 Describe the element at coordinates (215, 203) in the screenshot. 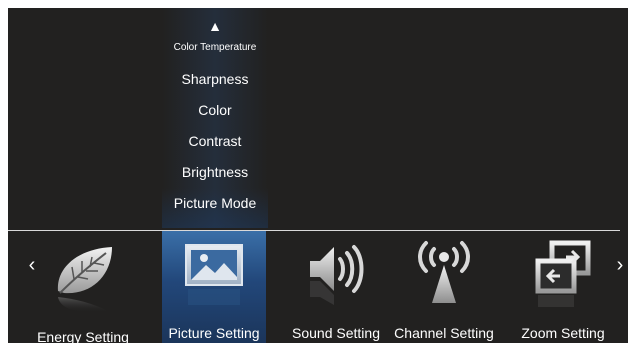

I see `submenu-item-picture-mode: Picture Mode` at that location.